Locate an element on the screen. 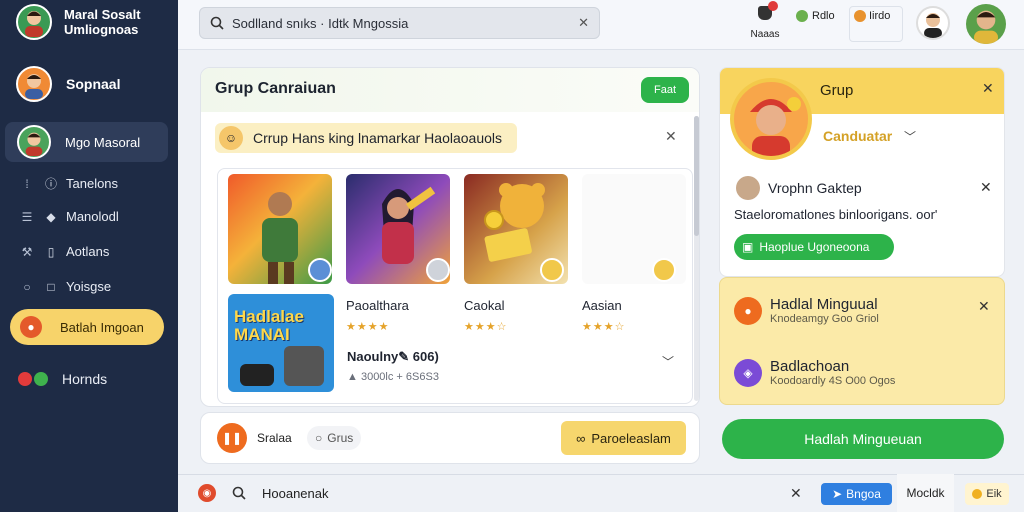 The height and width of the screenshot is (512, 1024). list-item-subtitle: Knodeamgy Goo Griol is located at coordinates (824, 319).